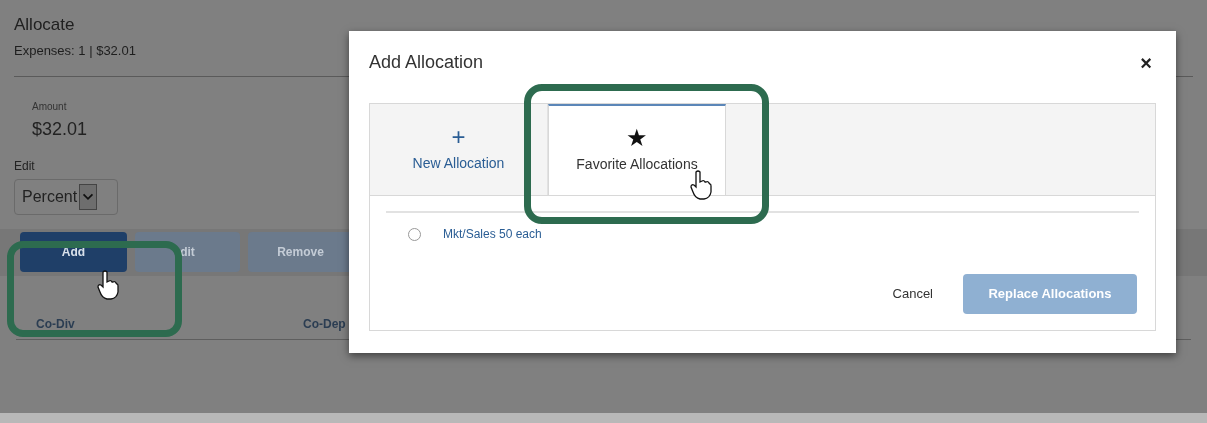 This screenshot has width=1207, height=423. What do you see at coordinates (637, 138) in the screenshot?
I see `star-icon: ★` at bounding box center [637, 138].